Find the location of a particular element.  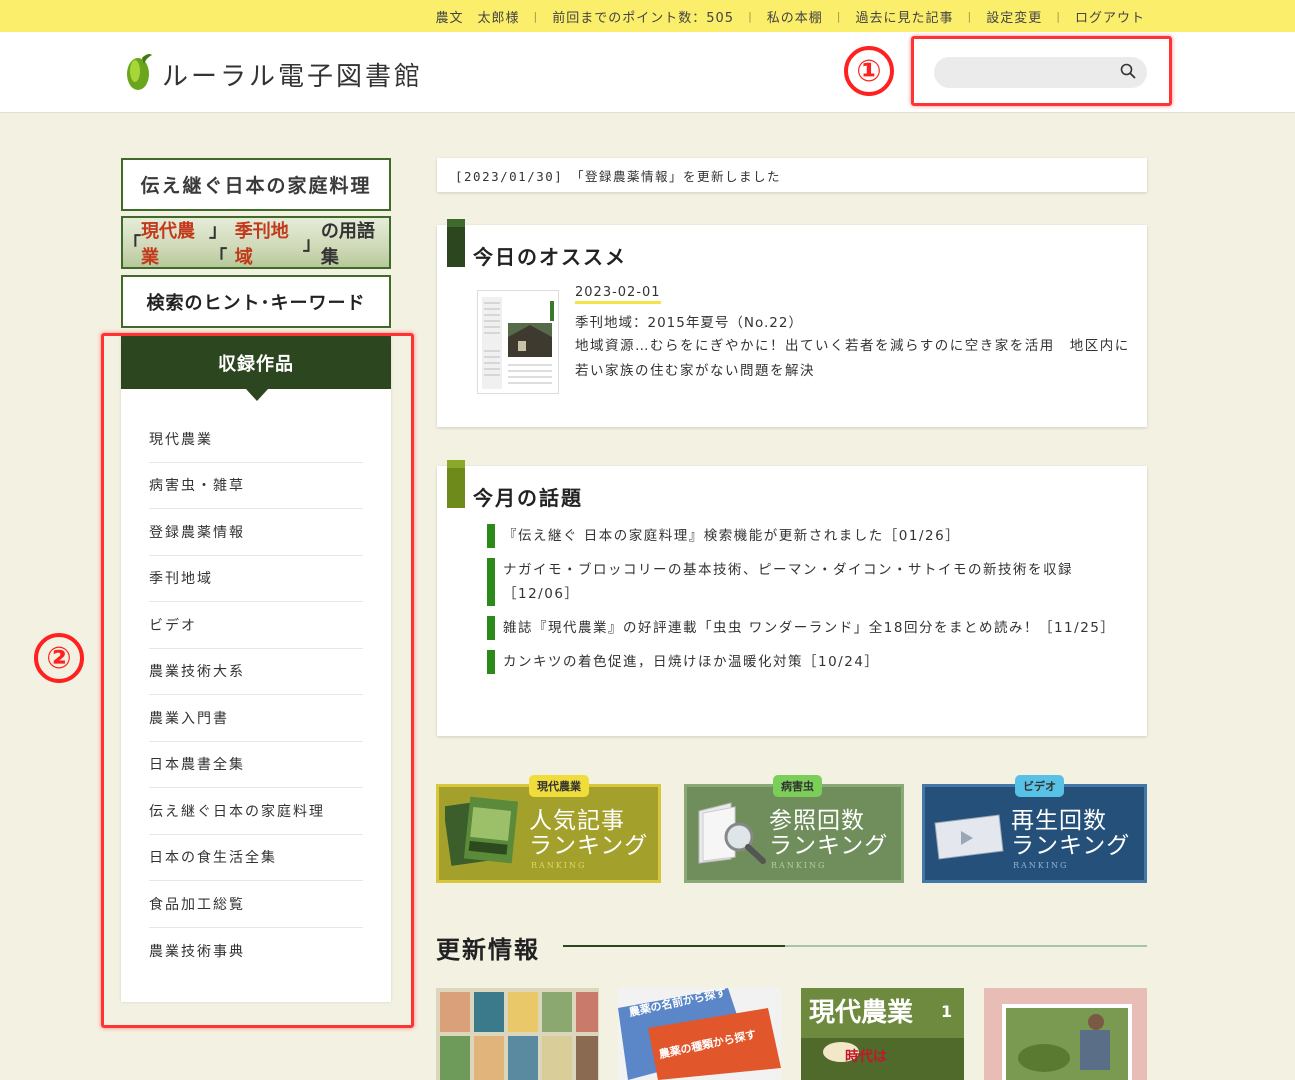

history-link: 過去に見た記事 is located at coordinates (888, 16).